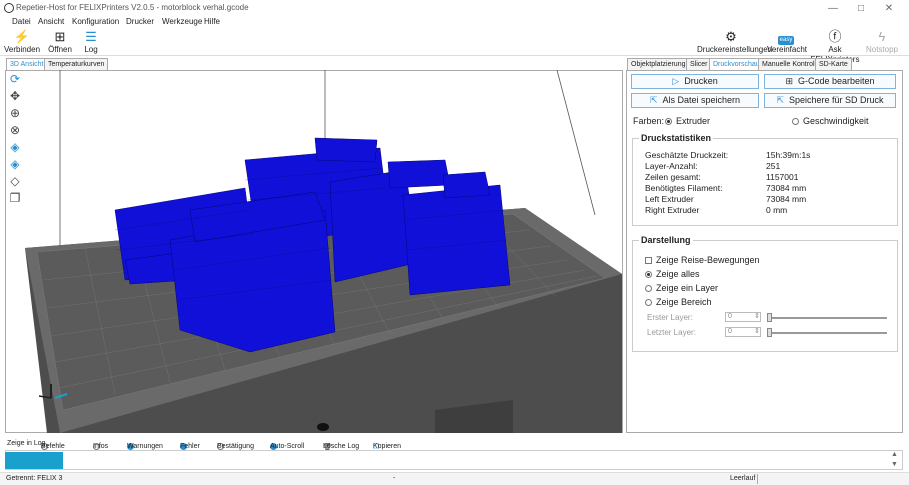 The height and width of the screenshot is (485, 909). I want to click on tab-object-placement: Objektplatzierung, so click(658, 64).